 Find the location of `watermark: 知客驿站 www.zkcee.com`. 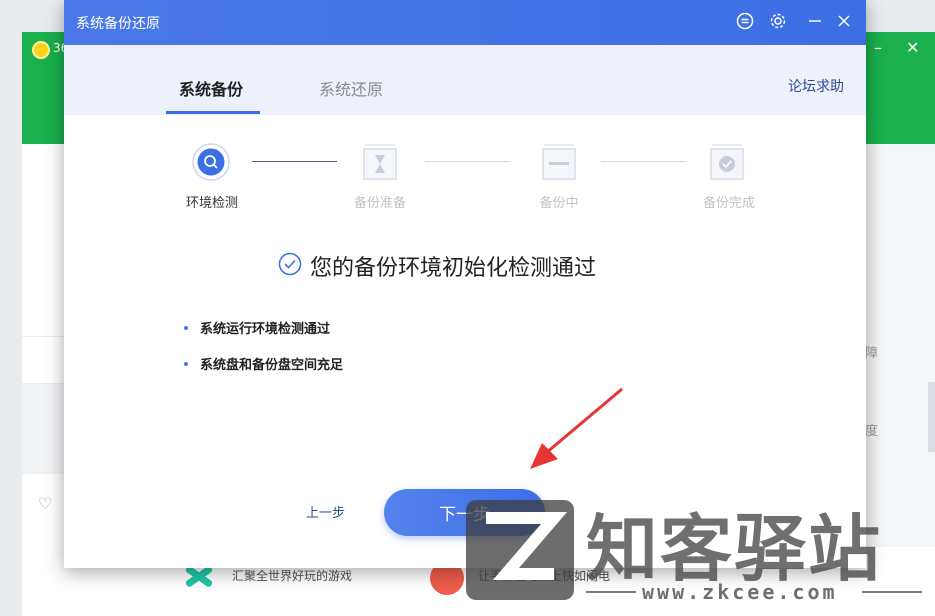

watermark: 知客驿站 www.zkcee.com is located at coordinates (697, 550).